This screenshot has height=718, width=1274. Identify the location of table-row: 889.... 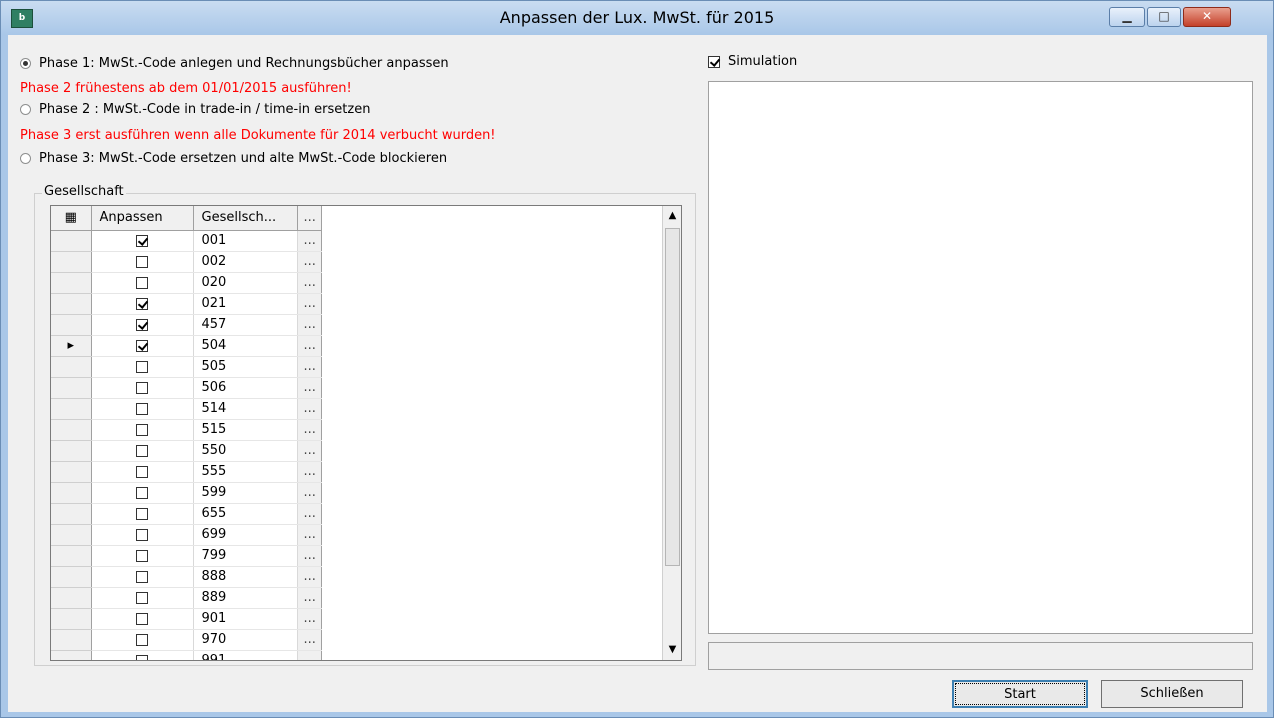
(186, 598).